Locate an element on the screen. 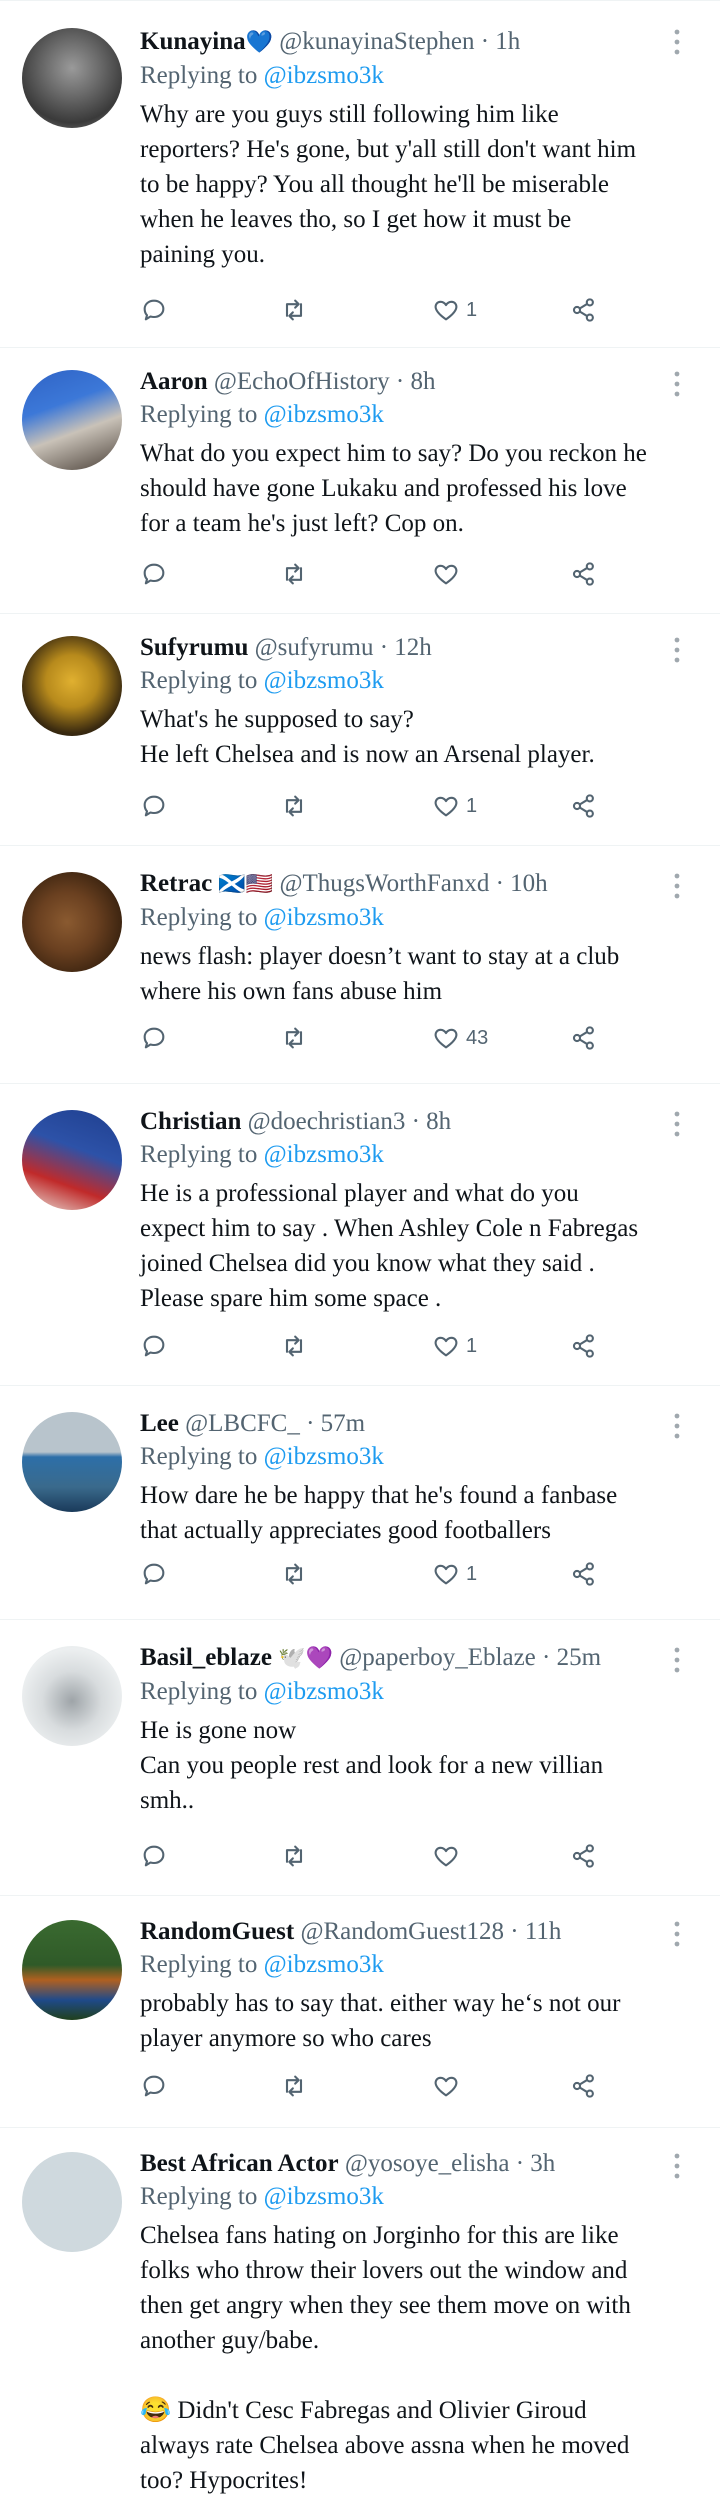  like-button: 43 is located at coordinates (460, 1038).